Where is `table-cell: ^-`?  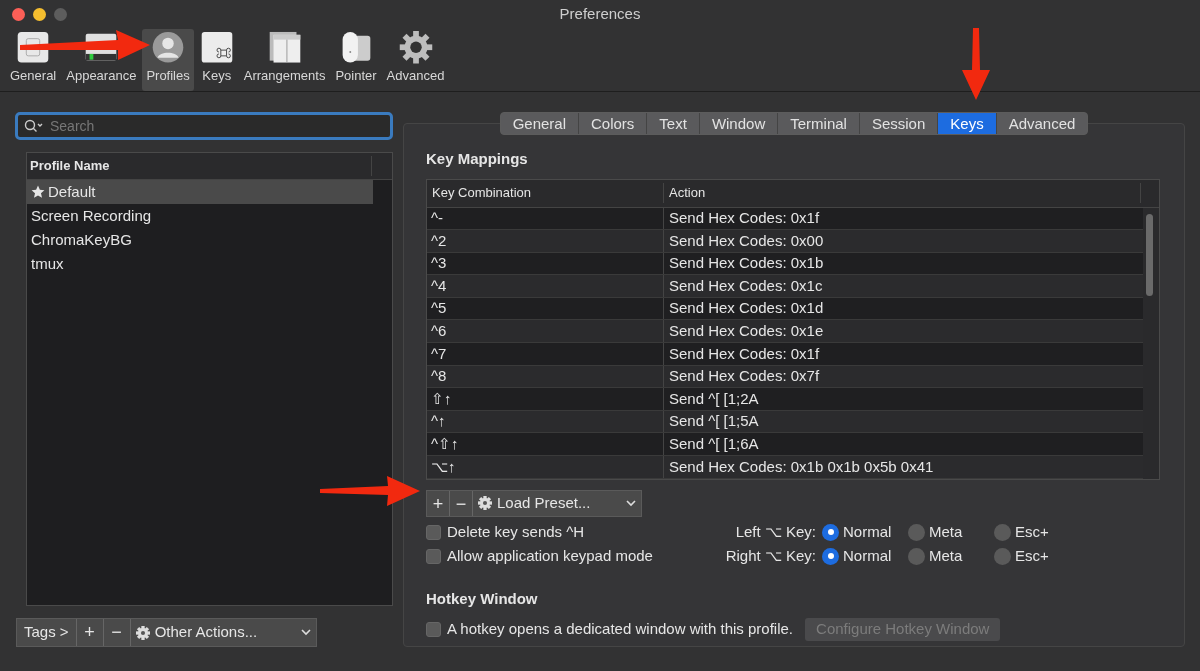
table-cell: ^- is located at coordinates (545, 218).